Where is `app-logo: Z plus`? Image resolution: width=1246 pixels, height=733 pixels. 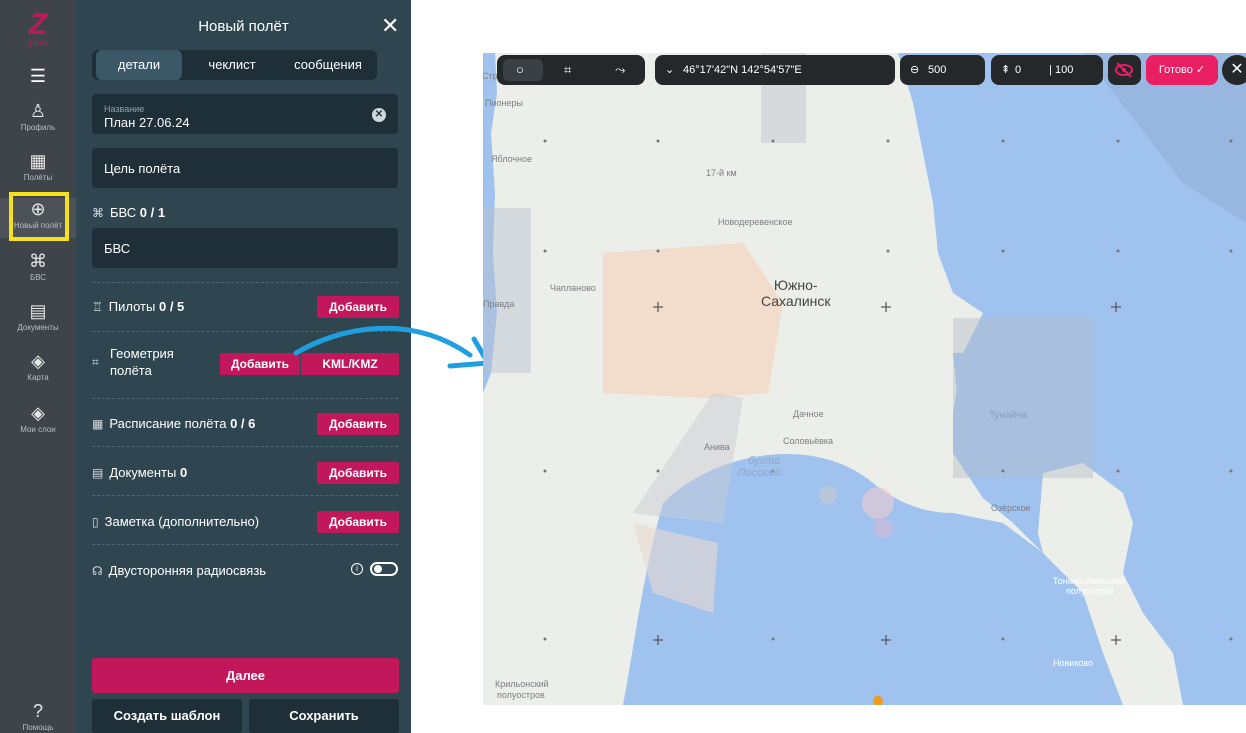
app-logo: Z plus is located at coordinates (38, 28).